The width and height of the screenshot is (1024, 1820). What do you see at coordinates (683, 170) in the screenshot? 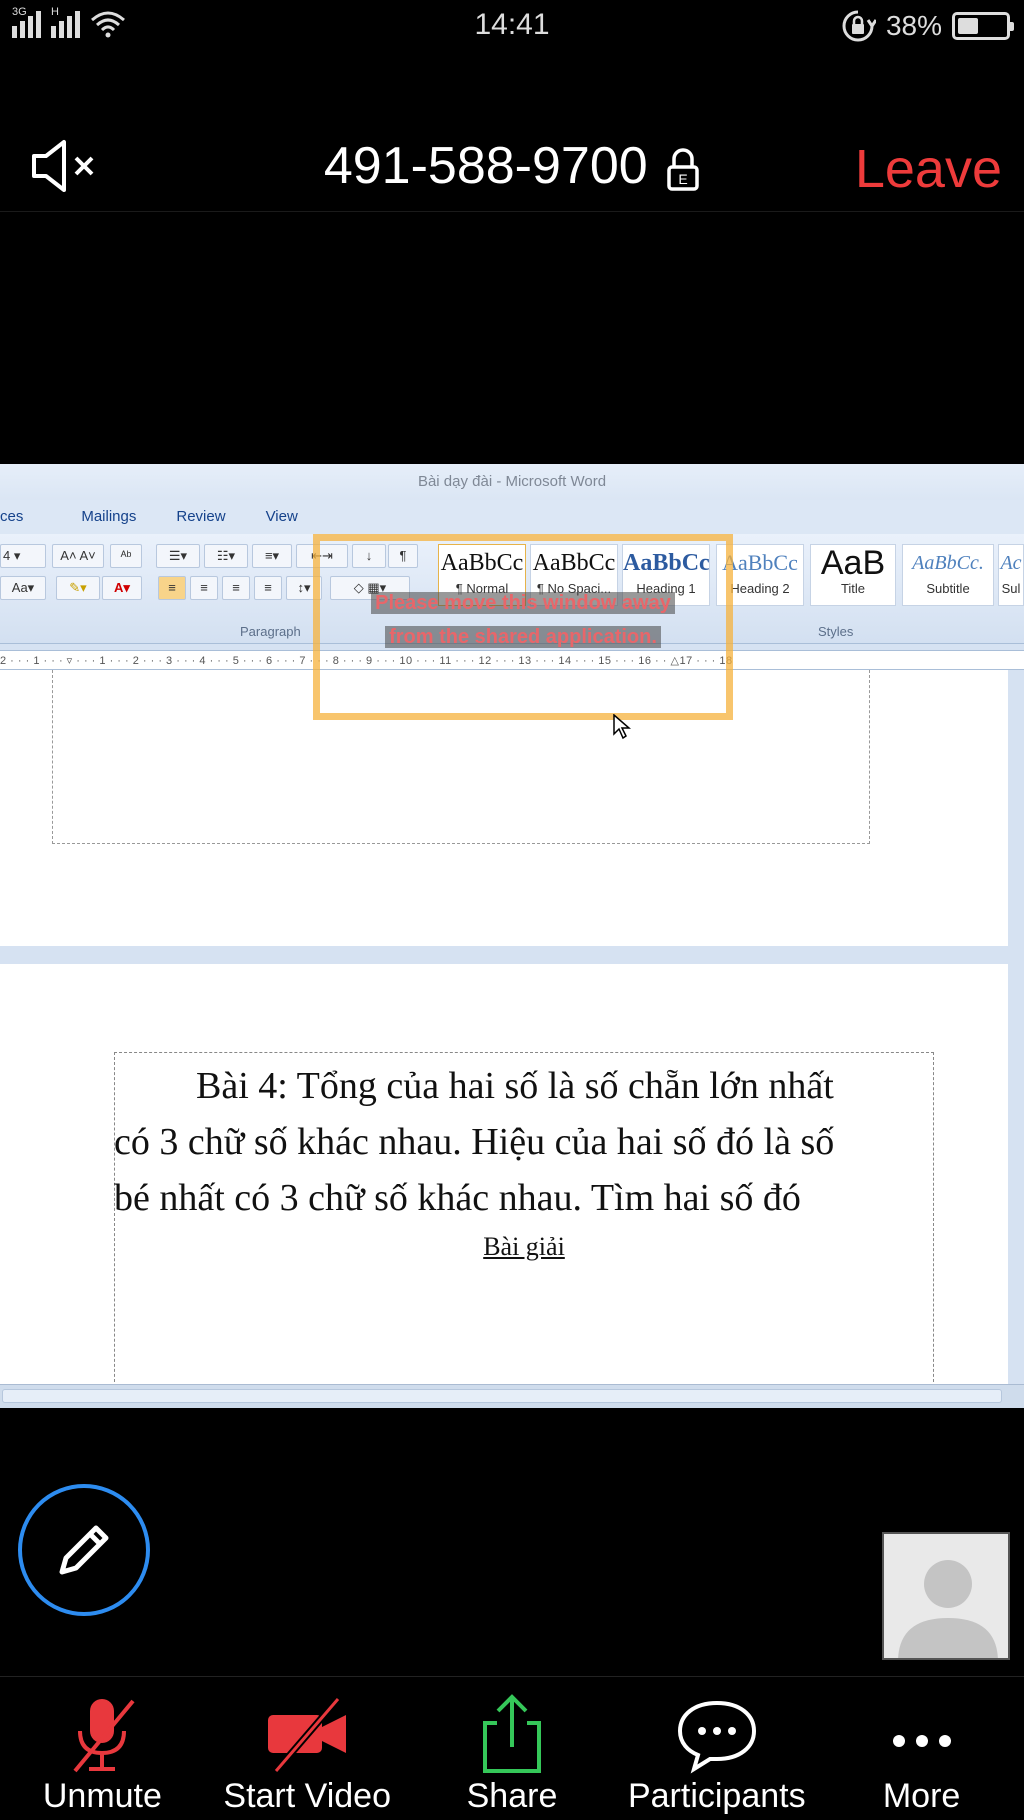
I see `encryption-lock-icon: E` at bounding box center [683, 170].